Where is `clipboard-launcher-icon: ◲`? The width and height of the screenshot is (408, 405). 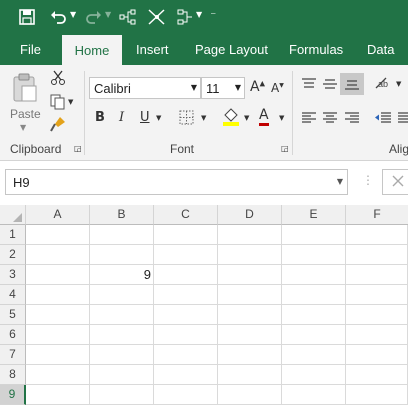
clipboard-launcher-icon: ◲ is located at coordinates (78, 148).